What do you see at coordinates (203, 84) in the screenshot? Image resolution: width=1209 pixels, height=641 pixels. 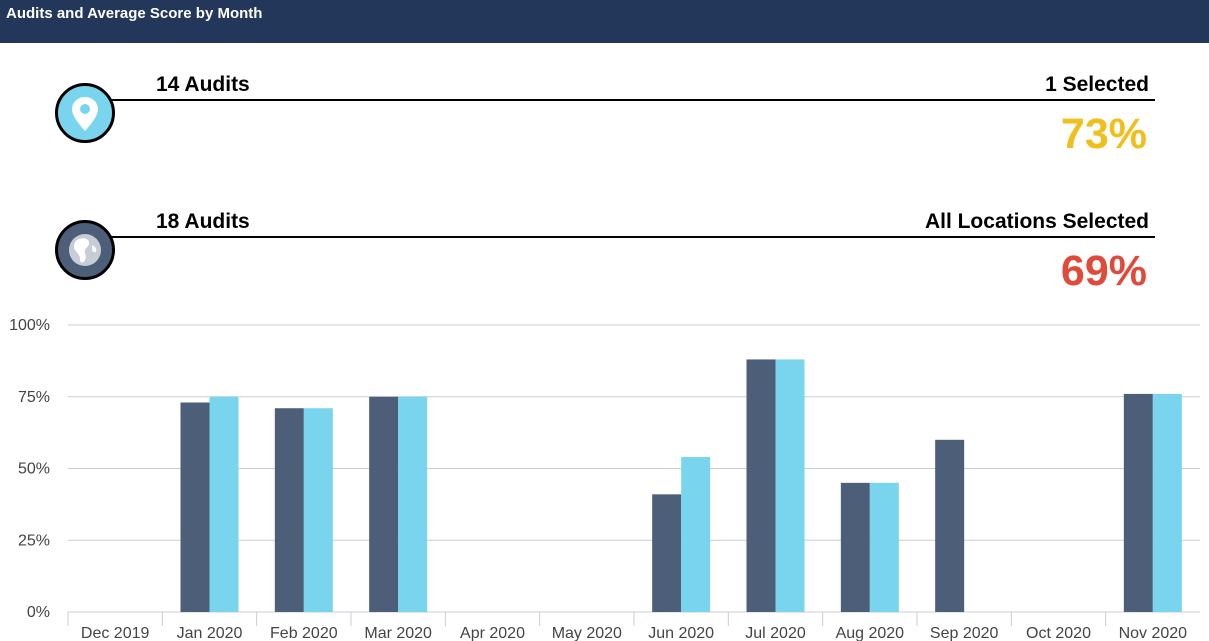 I see `selected-audits-count: 14 Audits` at bounding box center [203, 84].